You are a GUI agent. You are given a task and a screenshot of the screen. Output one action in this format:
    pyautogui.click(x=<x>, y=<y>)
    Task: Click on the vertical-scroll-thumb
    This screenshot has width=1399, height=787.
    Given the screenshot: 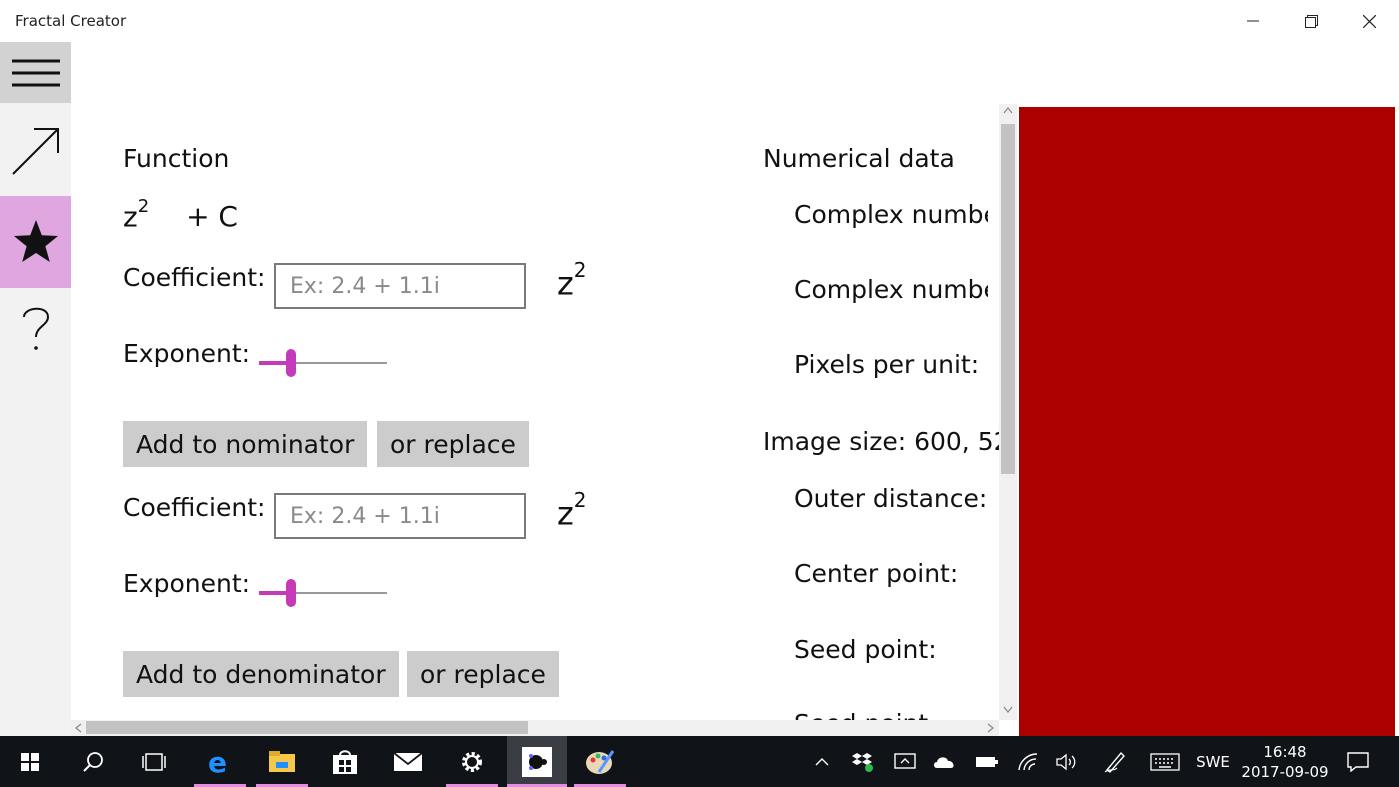 What is the action you would take?
    pyautogui.click(x=1008, y=299)
    